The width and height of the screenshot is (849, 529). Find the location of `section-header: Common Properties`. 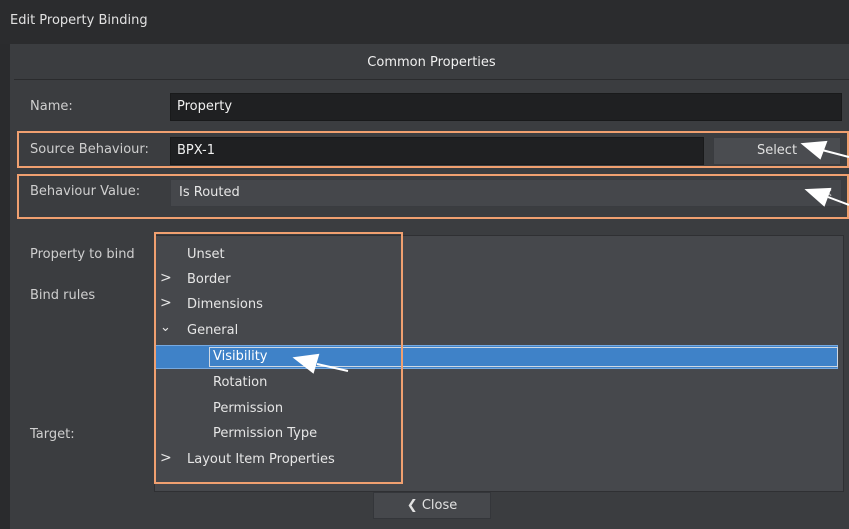

section-header: Common Properties is located at coordinates (431, 63).